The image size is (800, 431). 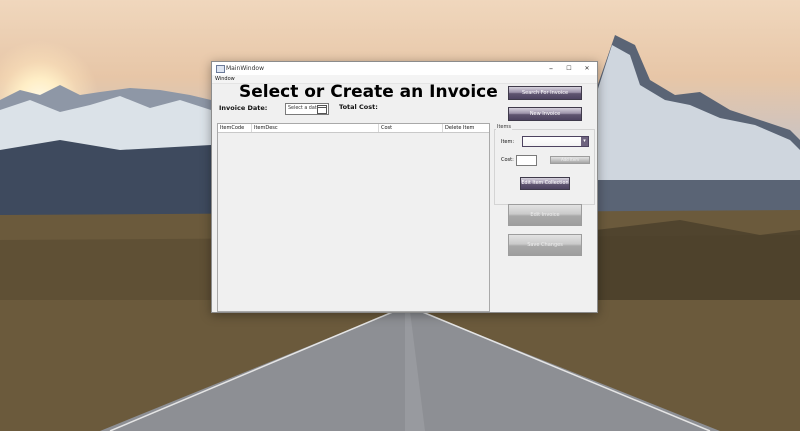 What do you see at coordinates (235, 128) in the screenshot?
I see `column-header-itemcode: ItemCode` at bounding box center [235, 128].